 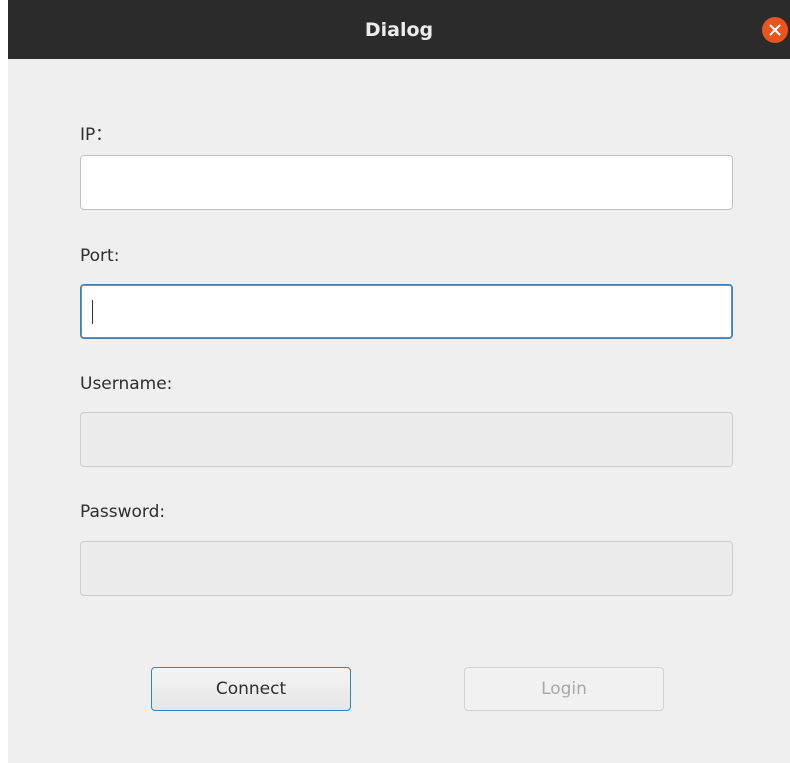 I want to click on close-button, so click(x=775, y=30).